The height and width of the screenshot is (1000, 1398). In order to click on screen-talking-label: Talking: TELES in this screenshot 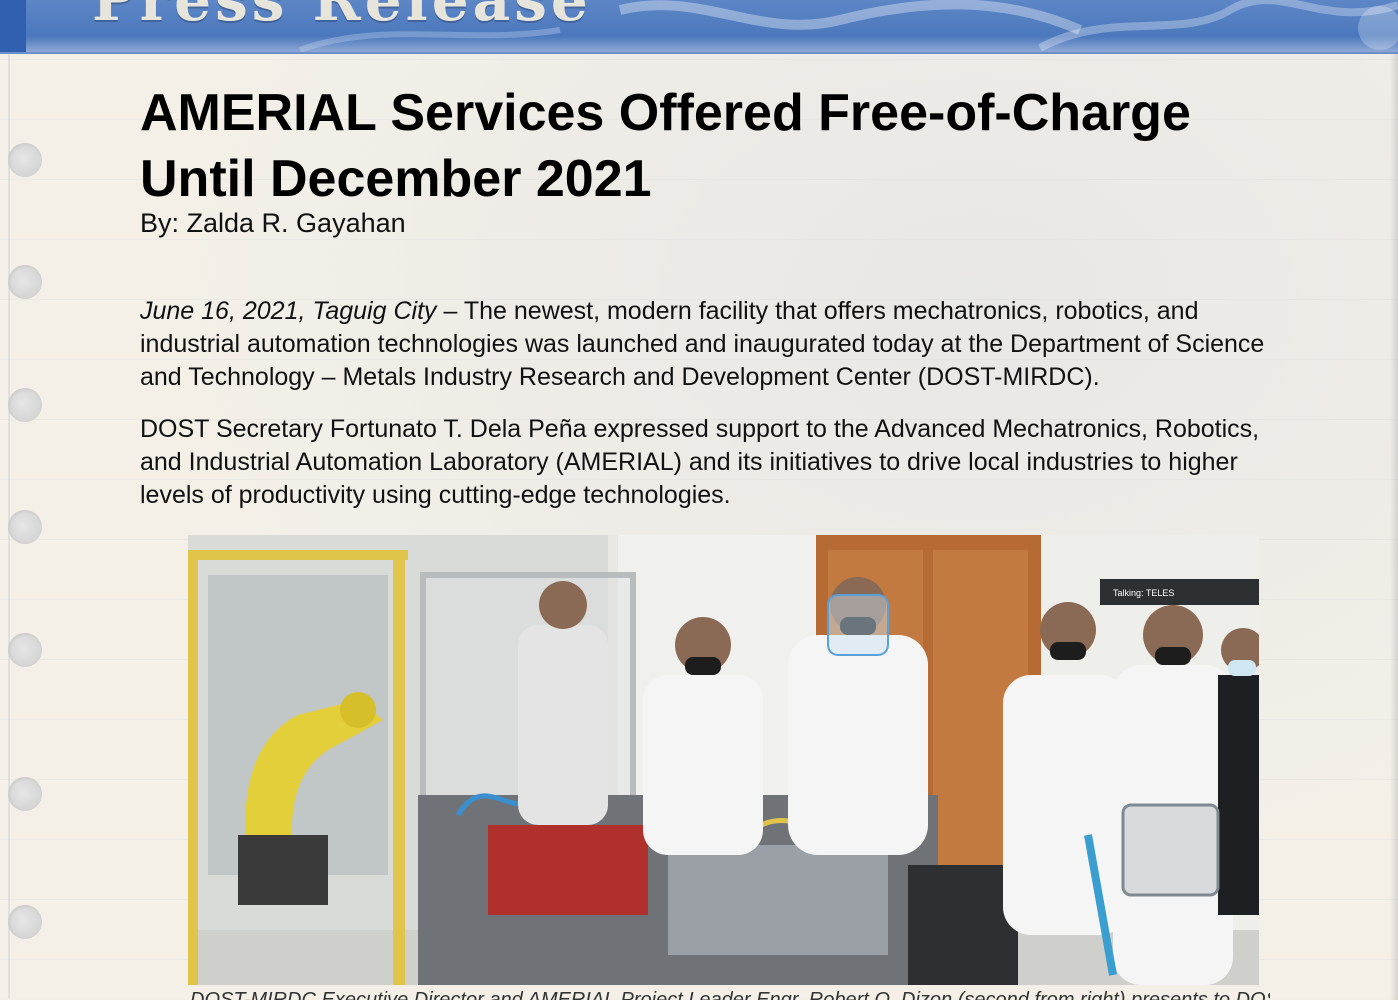, I will do `click(1143, 593)`.